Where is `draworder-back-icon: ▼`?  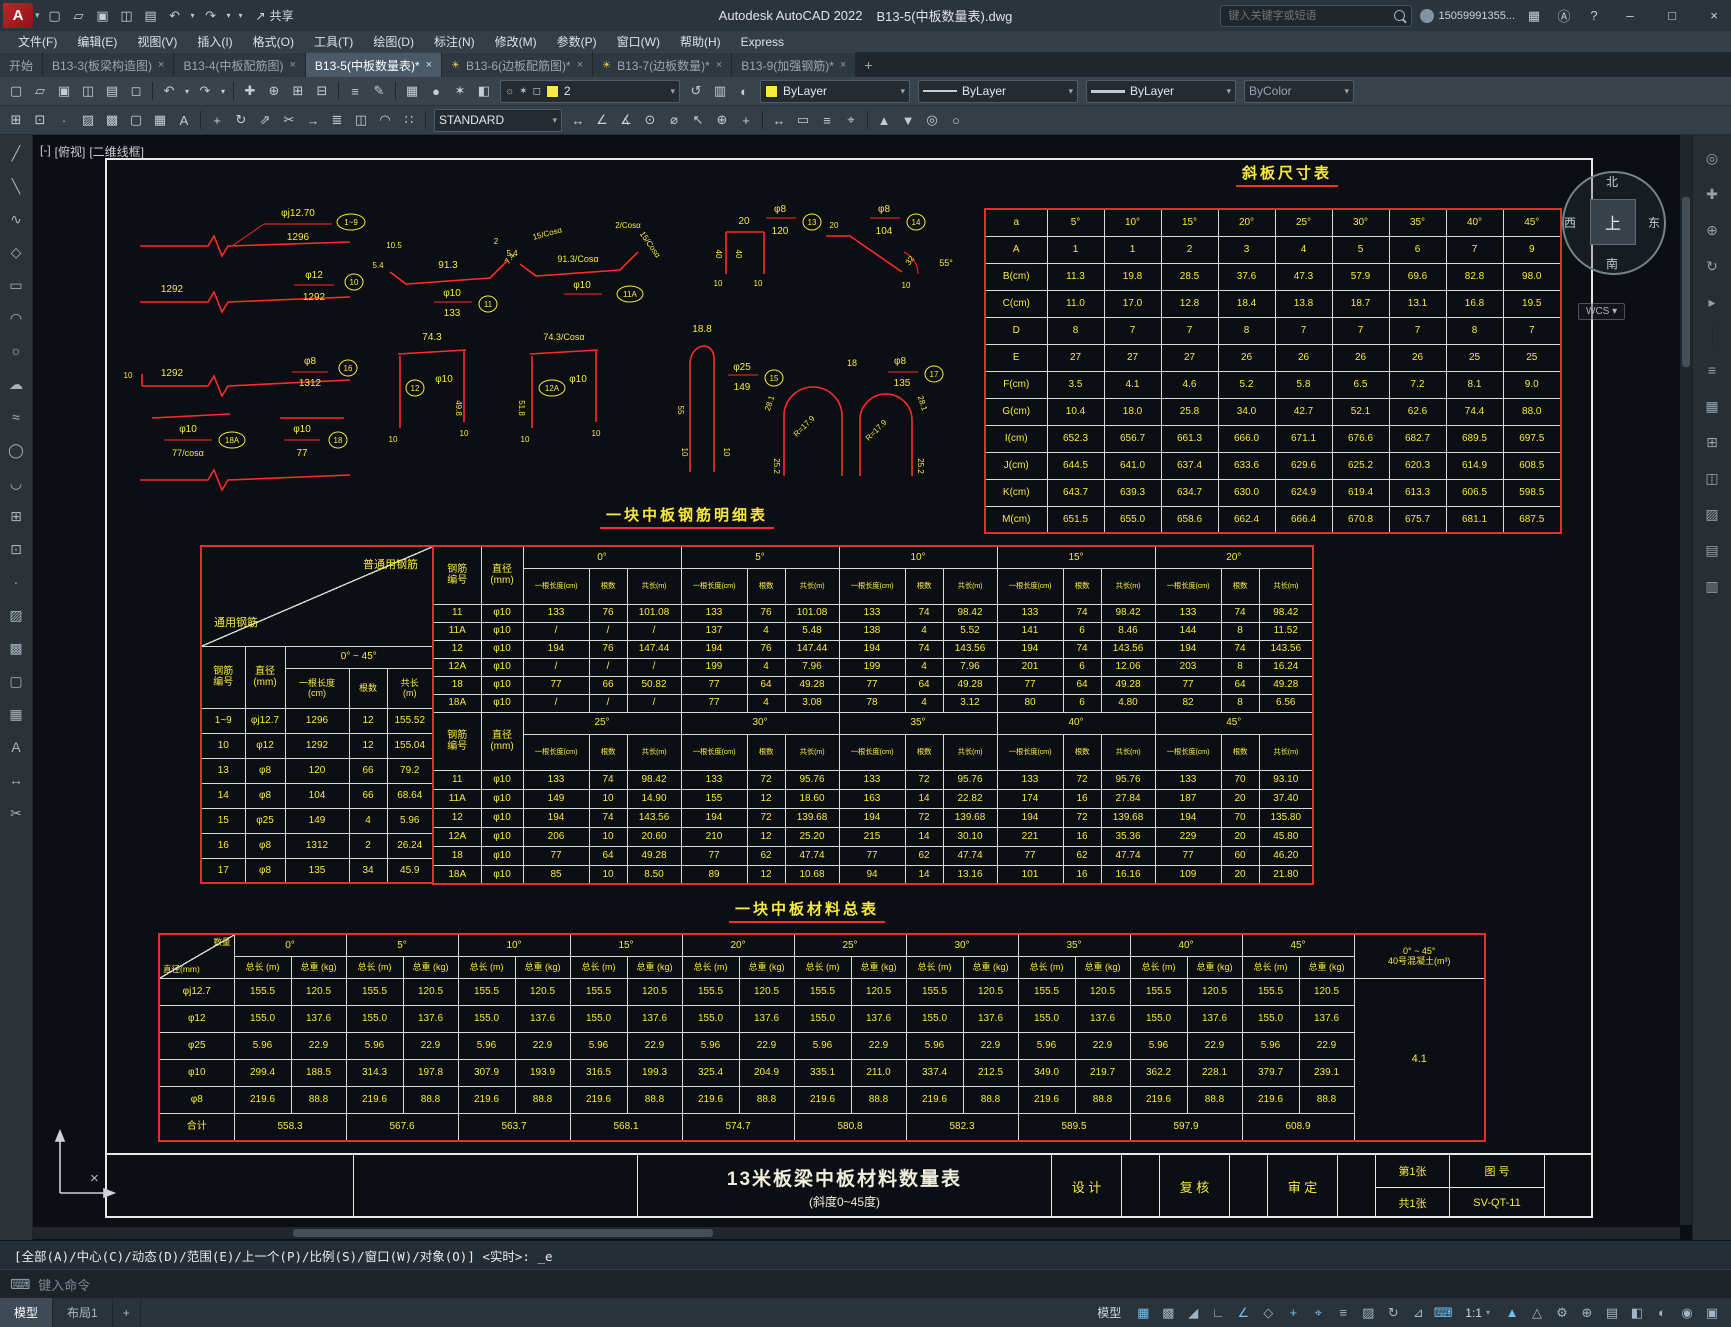
draworder-back-icon: ▼ is located at coordinates (908, 120).